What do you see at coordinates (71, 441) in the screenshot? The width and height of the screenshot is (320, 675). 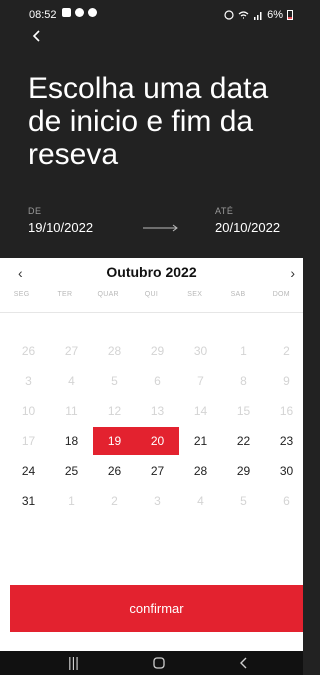 I see `day-cell: 18` at bounding box center [71, 441].